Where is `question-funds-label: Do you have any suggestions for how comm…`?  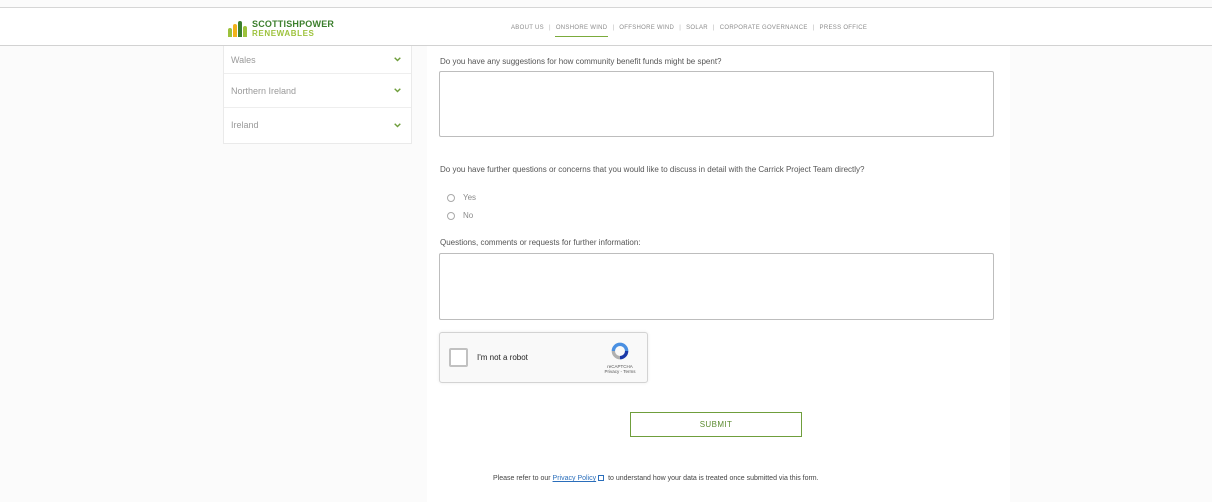
question-funds-label: Do you have any suggestions for how comm… is located at coordinates (581, 61).